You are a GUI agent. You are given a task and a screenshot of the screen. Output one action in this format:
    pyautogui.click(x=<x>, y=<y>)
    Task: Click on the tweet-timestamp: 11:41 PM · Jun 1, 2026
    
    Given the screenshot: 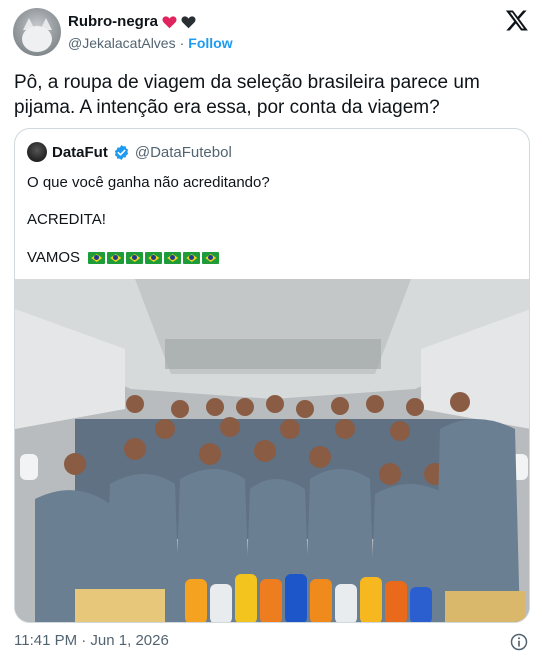 What is the action you would take?
    pyautogui.click(x=91, y=640)
    